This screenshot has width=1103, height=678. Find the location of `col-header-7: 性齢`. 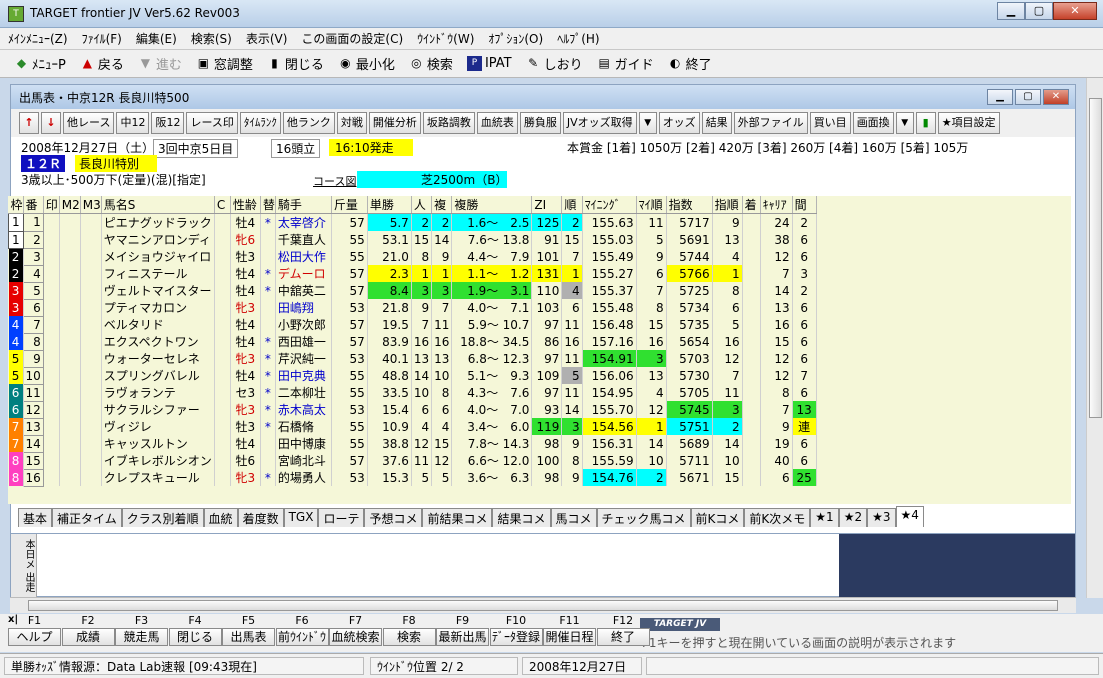

col-header-7: 性齢 is located at coordinates (245, 205).